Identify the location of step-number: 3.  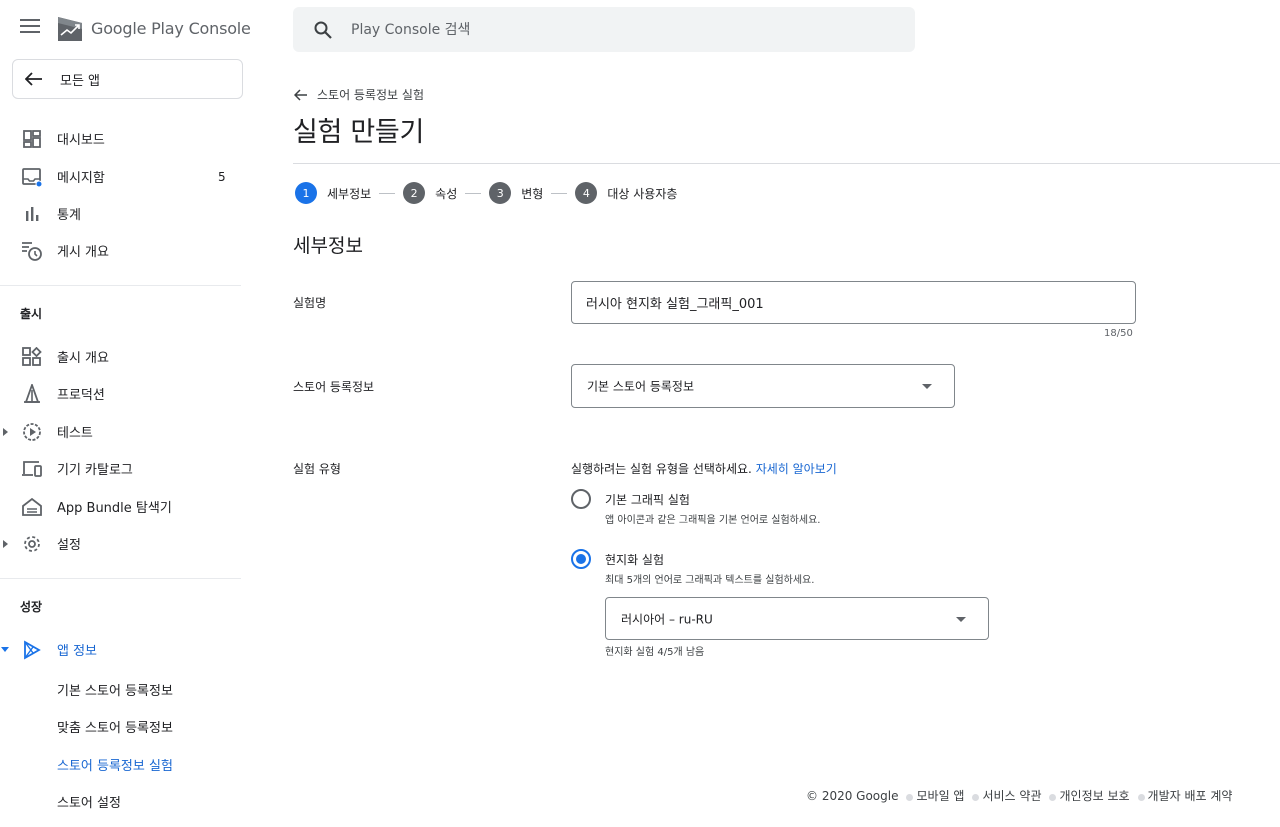
(500, 193).